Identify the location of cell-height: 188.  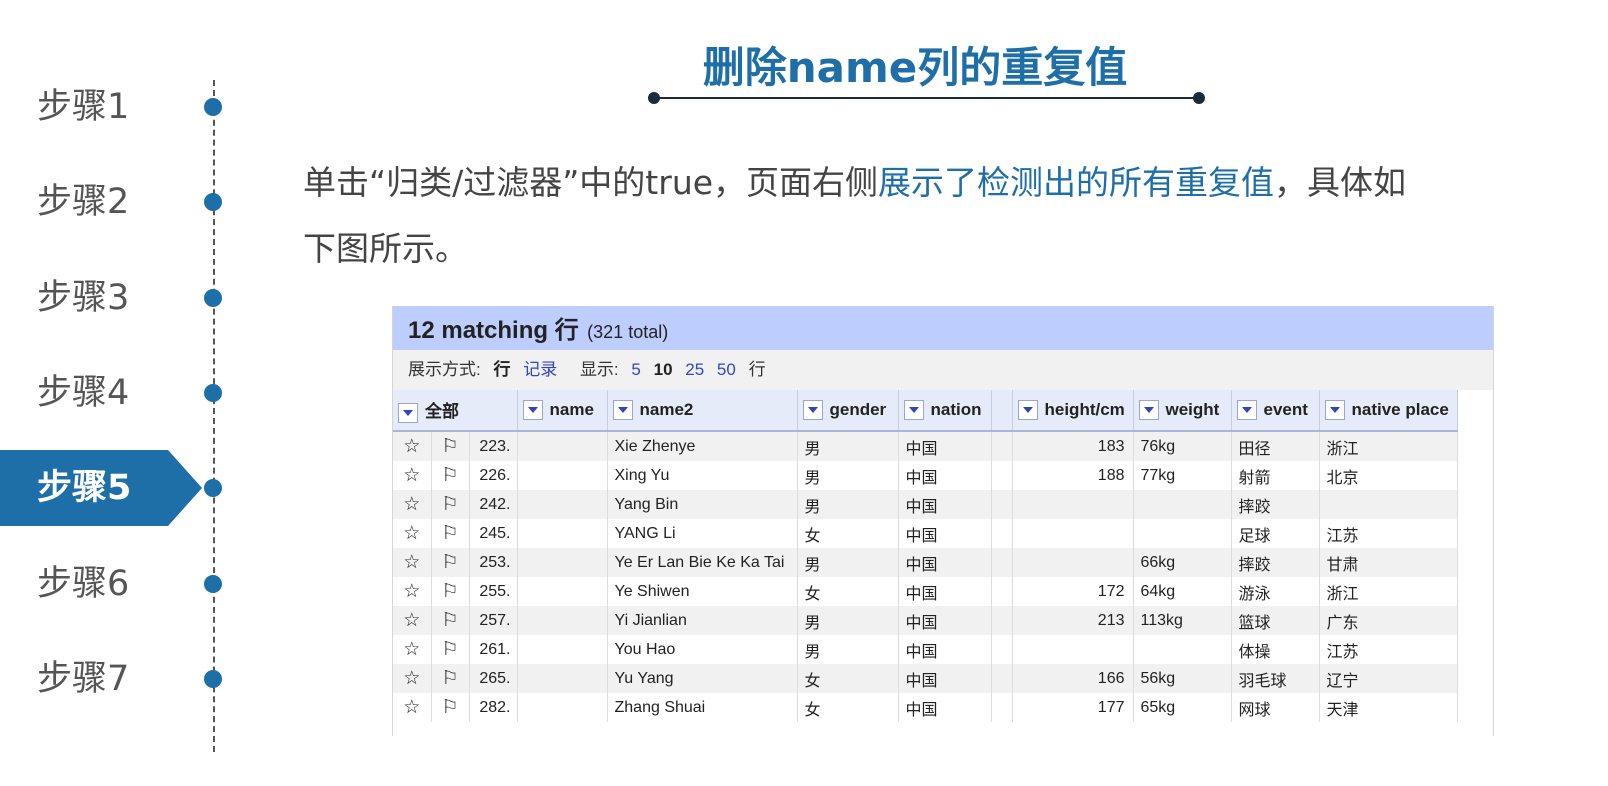
(1073, 475).